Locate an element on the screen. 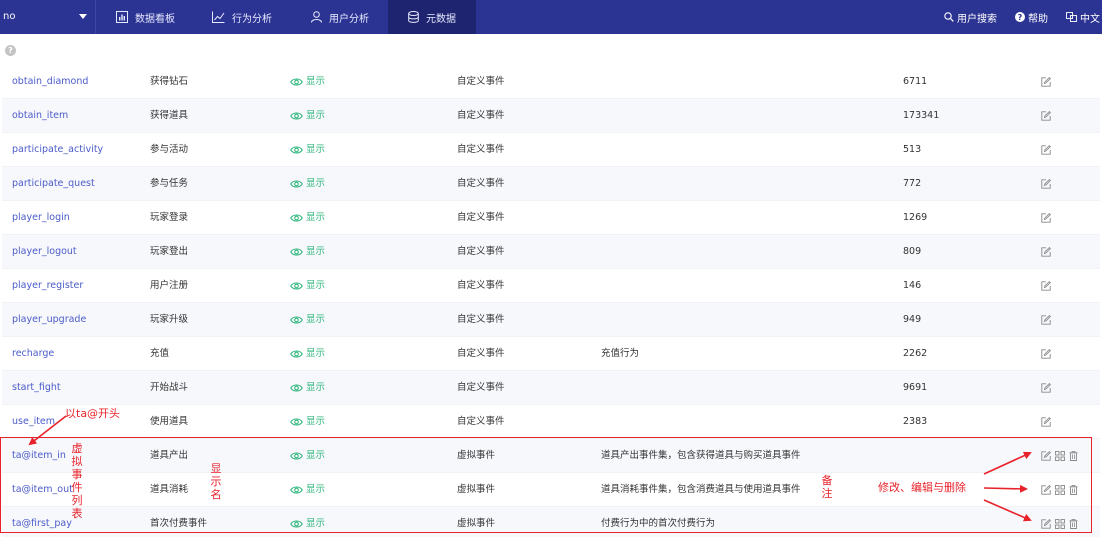  event-note: 充值行为 is located at coordinates (620, 353).